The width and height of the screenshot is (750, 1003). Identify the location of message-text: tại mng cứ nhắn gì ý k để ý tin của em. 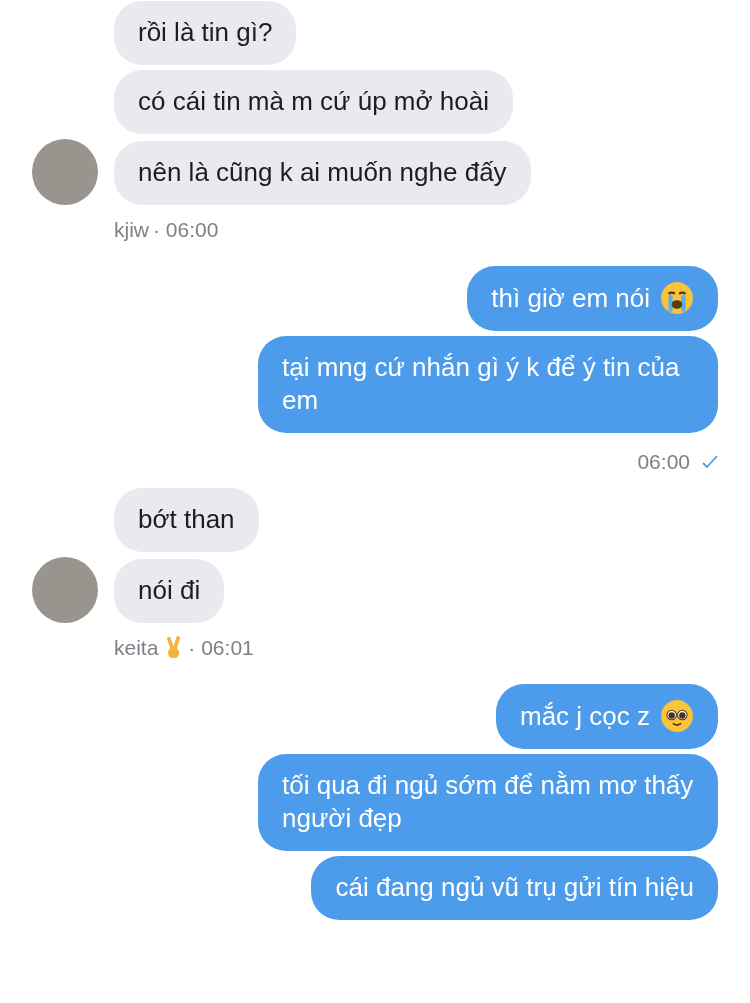
(481, 384).